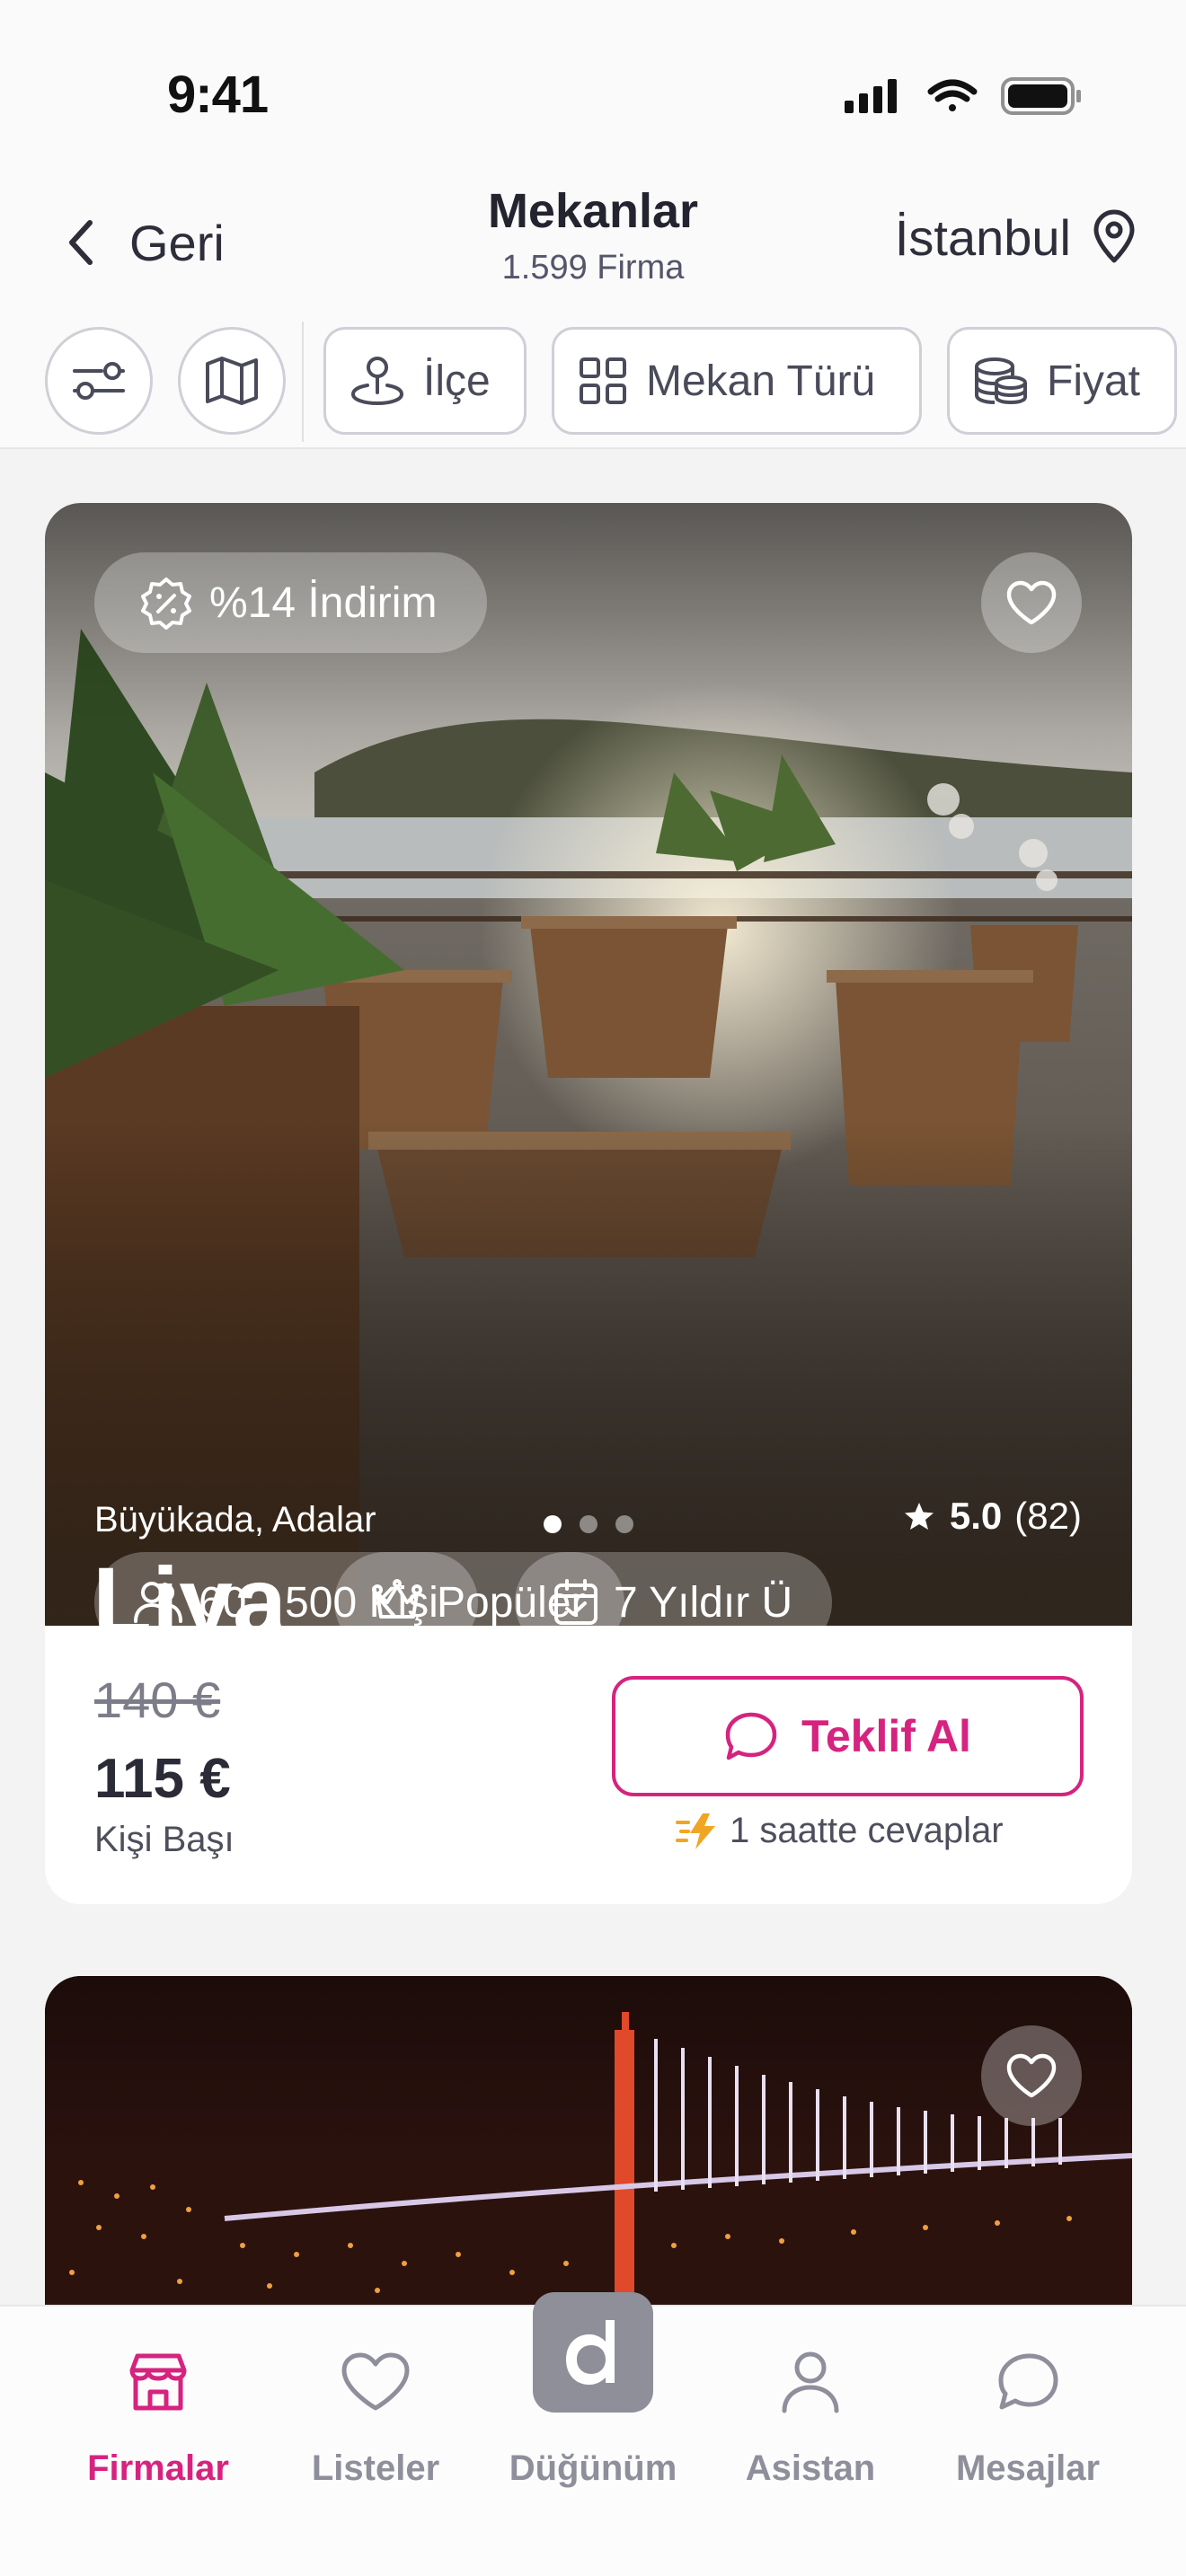 The image size is (1186, 2576). Describe the element at coordinates (158, 2468) in the screenshot. I see `tab-firmalar-label: Firmalar` at that location.